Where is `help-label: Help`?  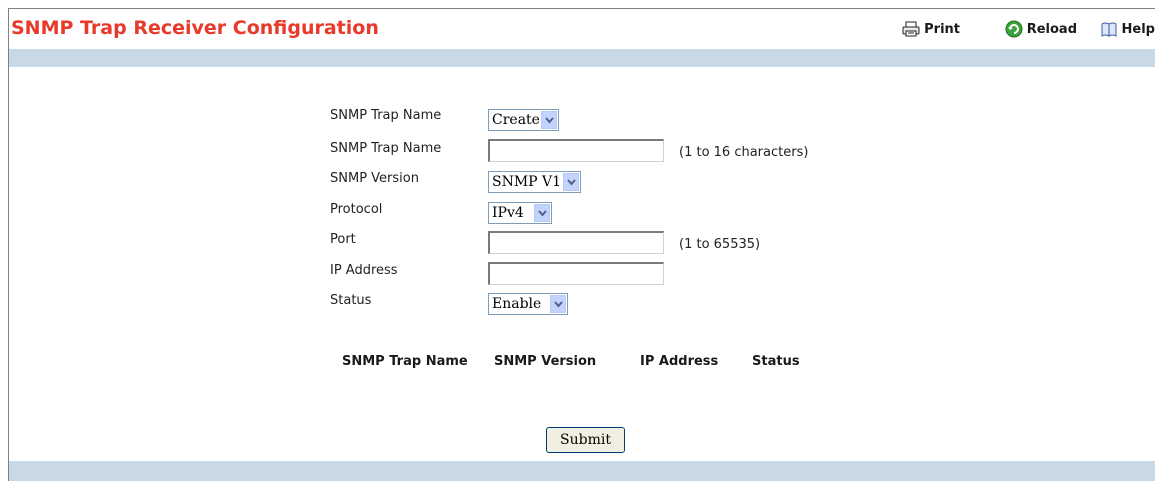 help-label: Help is located at coordinates (1138, 29).